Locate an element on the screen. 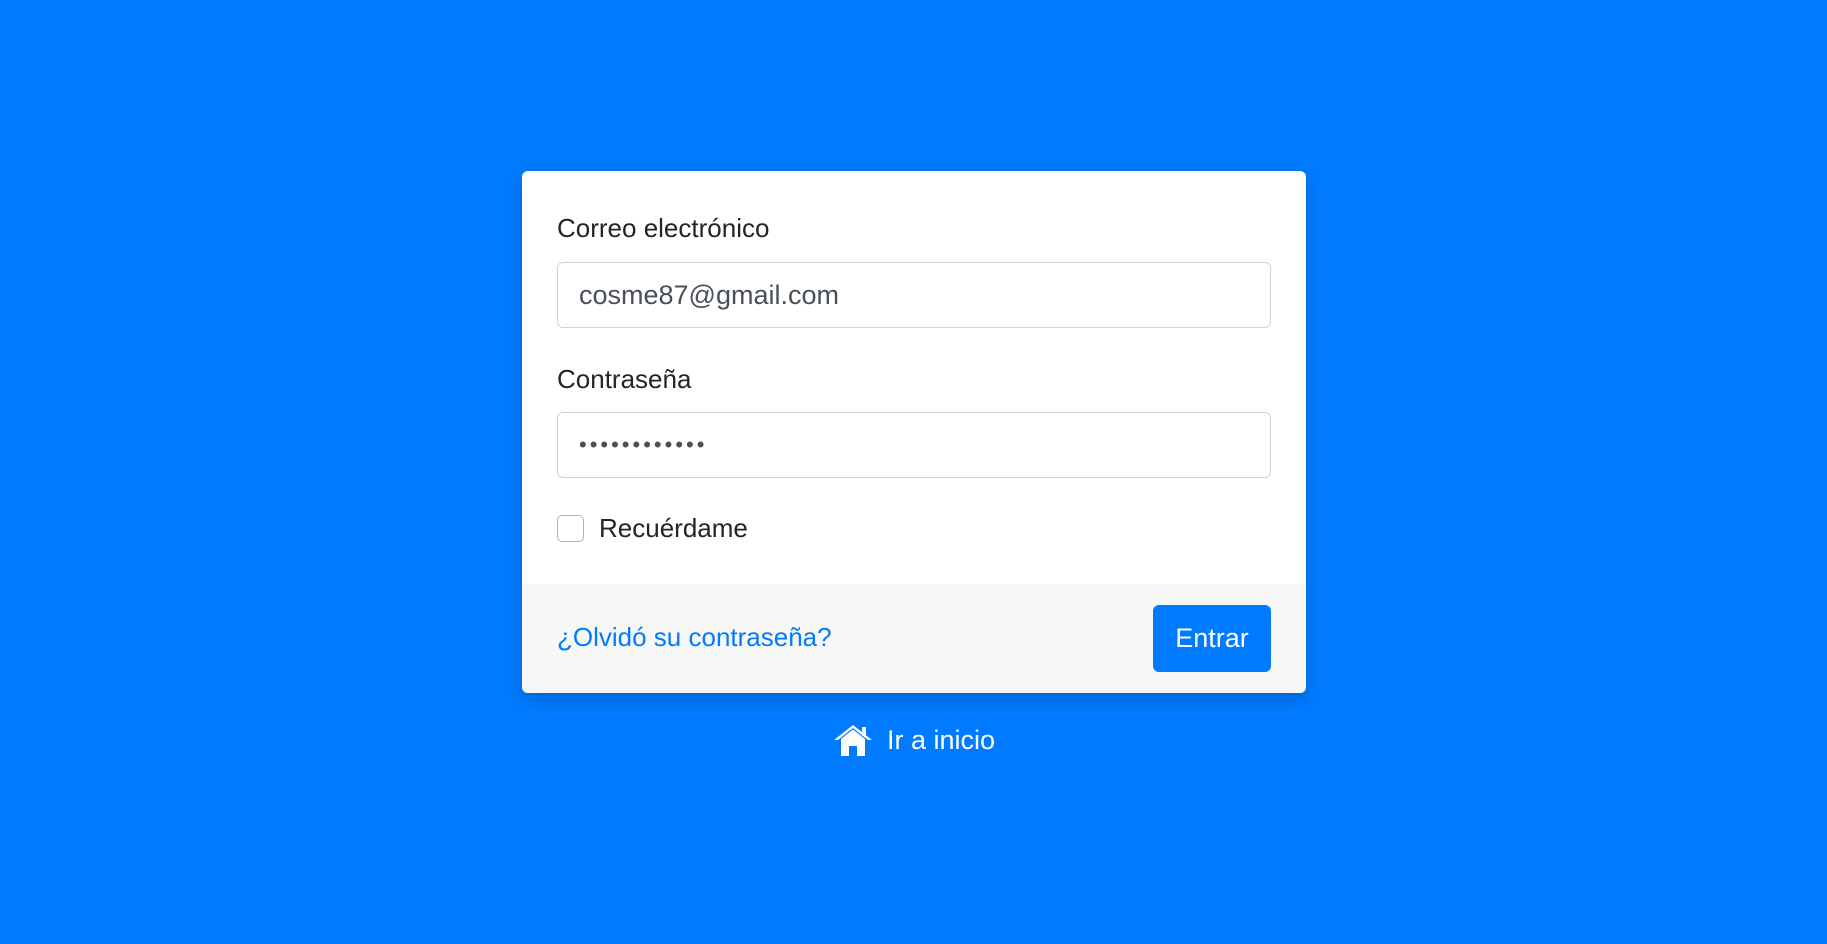 This screenshot has width=1827, height=944. password-label: Contraseña is located at coordinates (624, 379).